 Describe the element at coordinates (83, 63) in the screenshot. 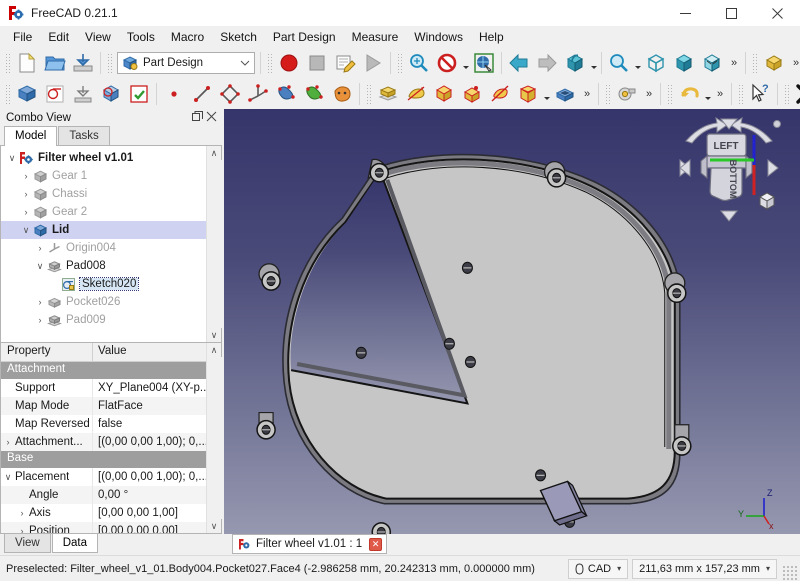

I see `save-document-button` at that location.